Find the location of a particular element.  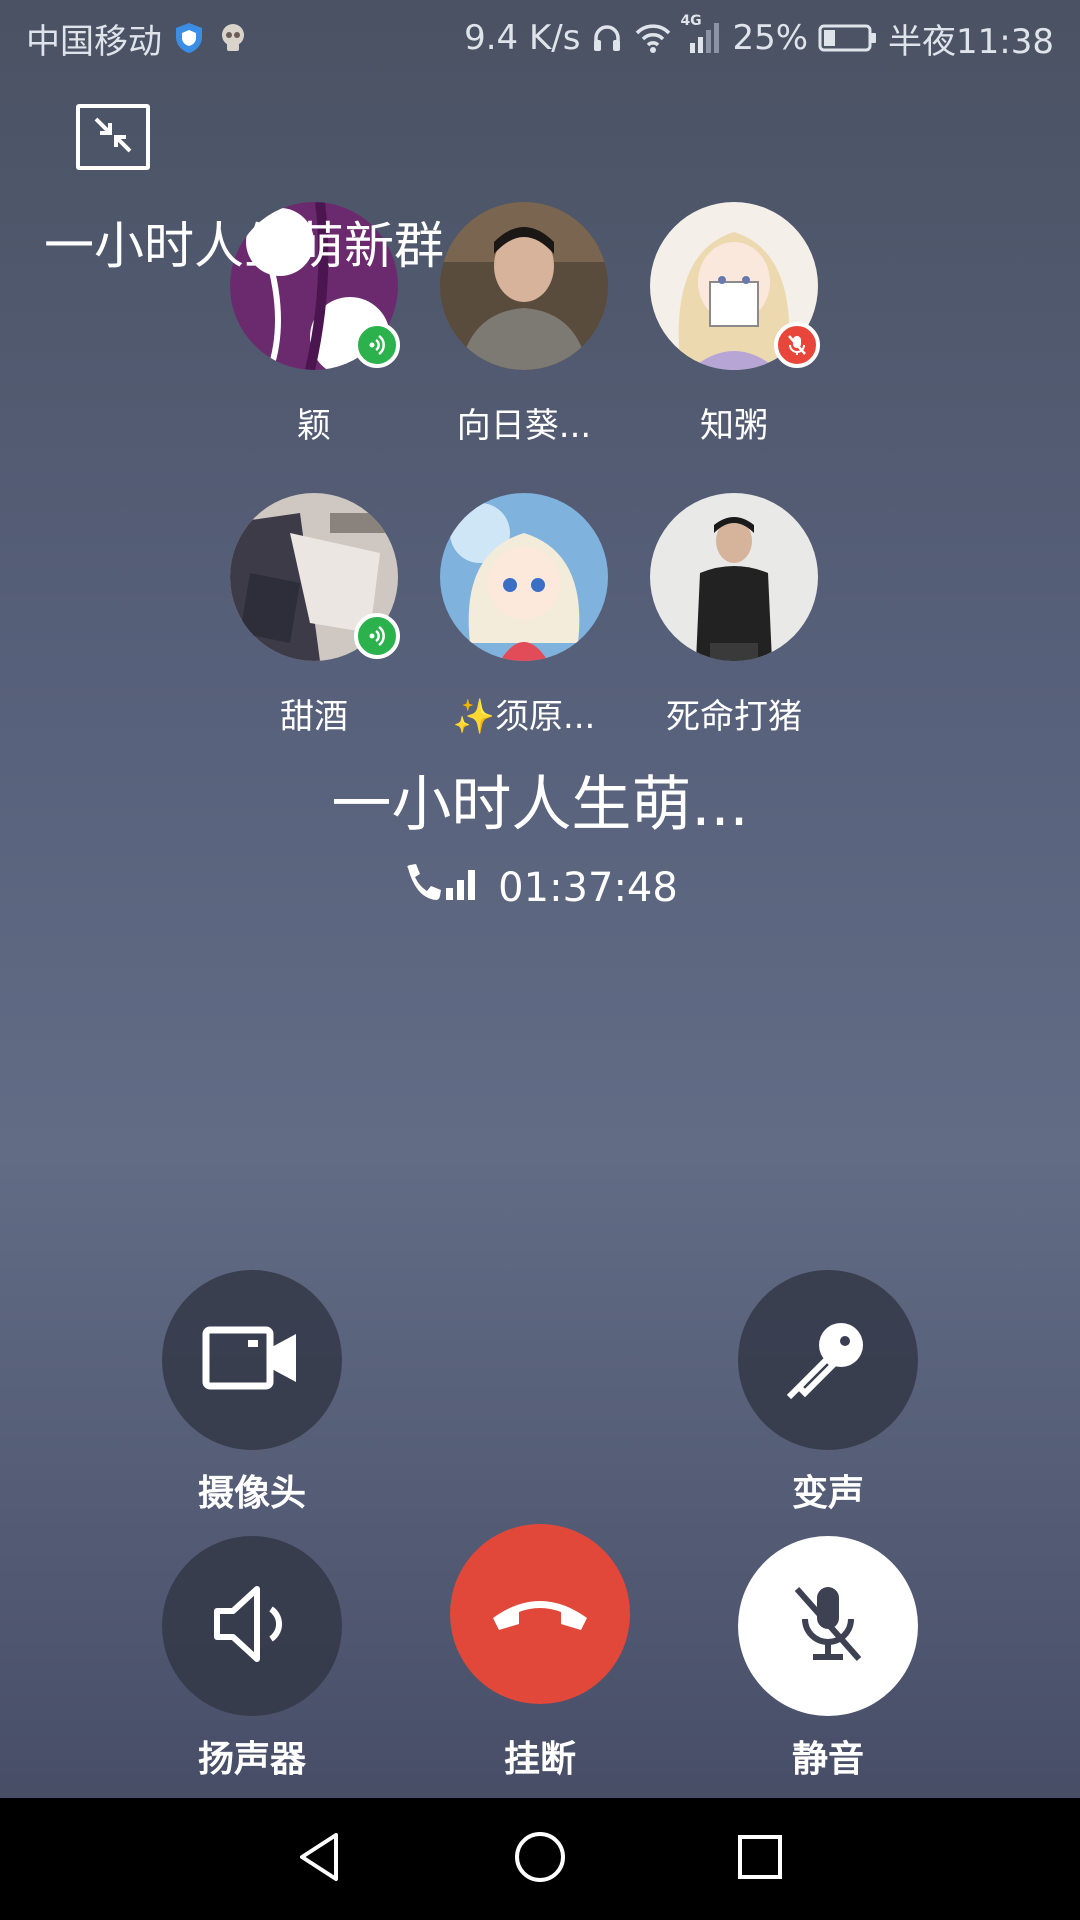

network-speed: 9.4 K/s is located at coordinates (522, 38).